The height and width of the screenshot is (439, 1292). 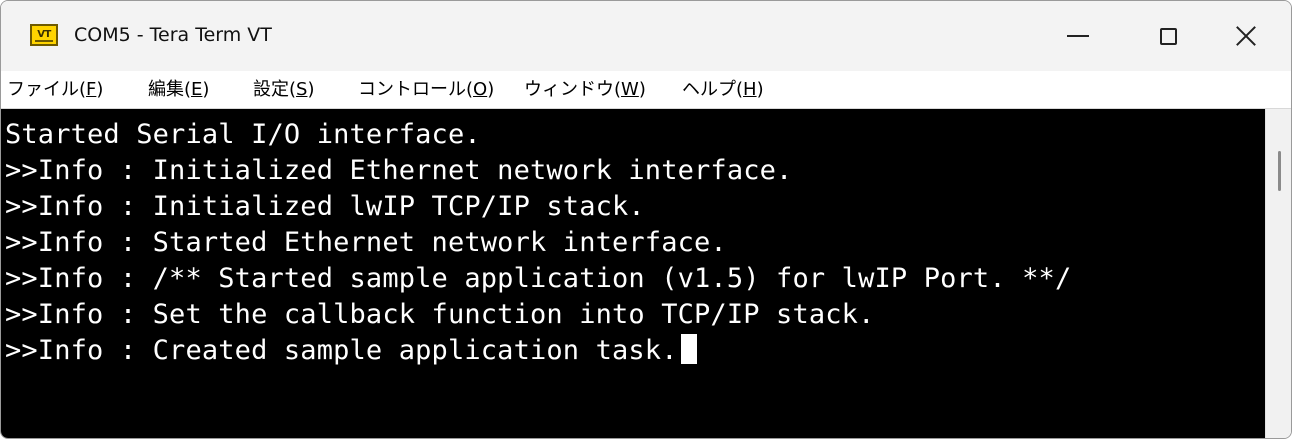 I want to click on menu-setup-suffix: ), so click(x=311, y=89).